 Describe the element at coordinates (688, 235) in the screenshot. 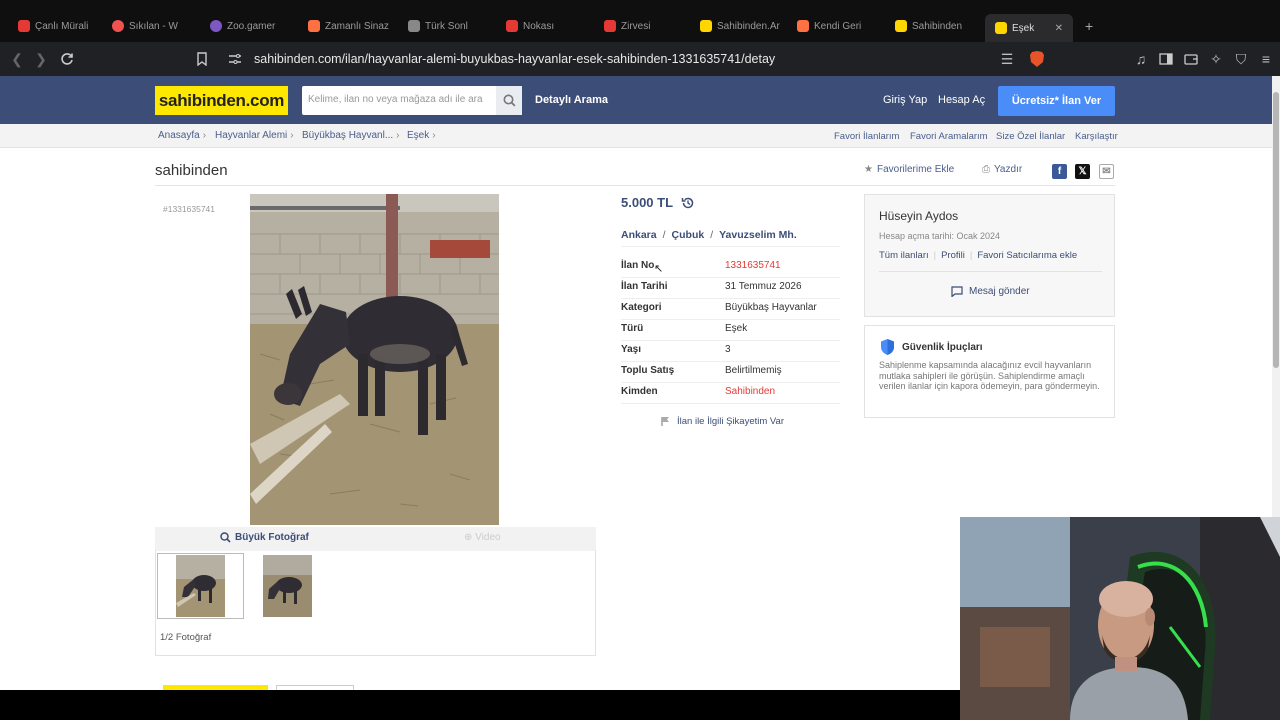

I see `location-district: Çubuk` at that location.